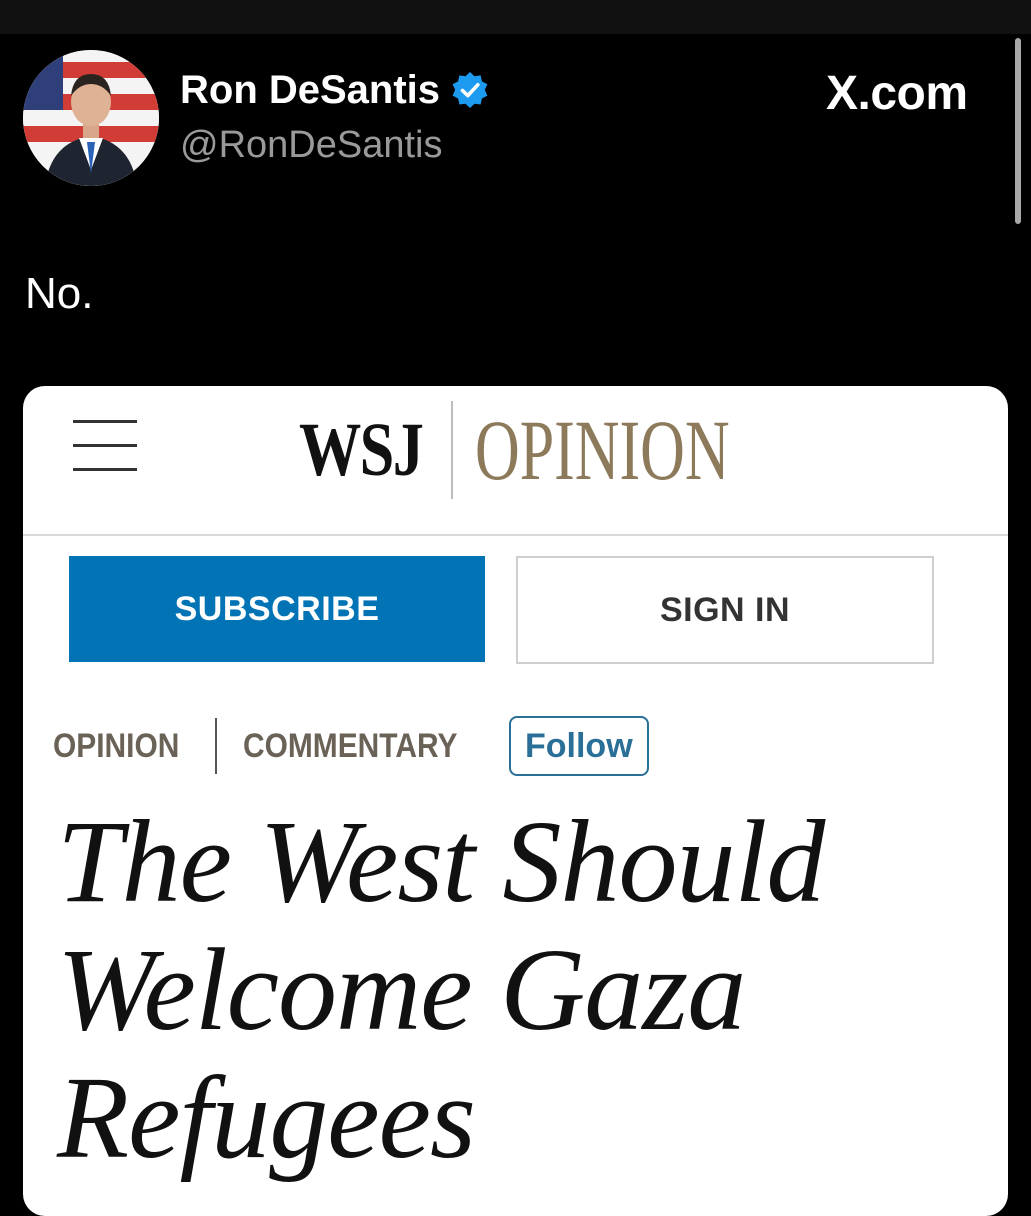  What do you see at coordinates (266, 1117) in the screenshot?
I see `headline-line: Refugees` at bounding box center [266, 1117].